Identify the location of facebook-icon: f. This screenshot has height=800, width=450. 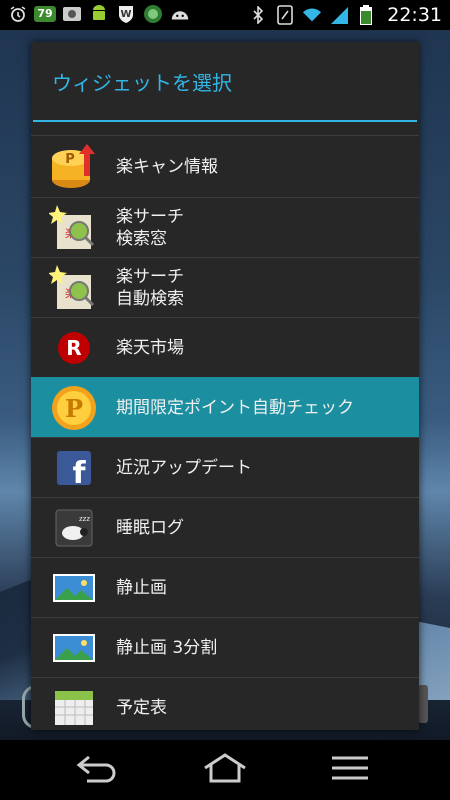
(74, 468).